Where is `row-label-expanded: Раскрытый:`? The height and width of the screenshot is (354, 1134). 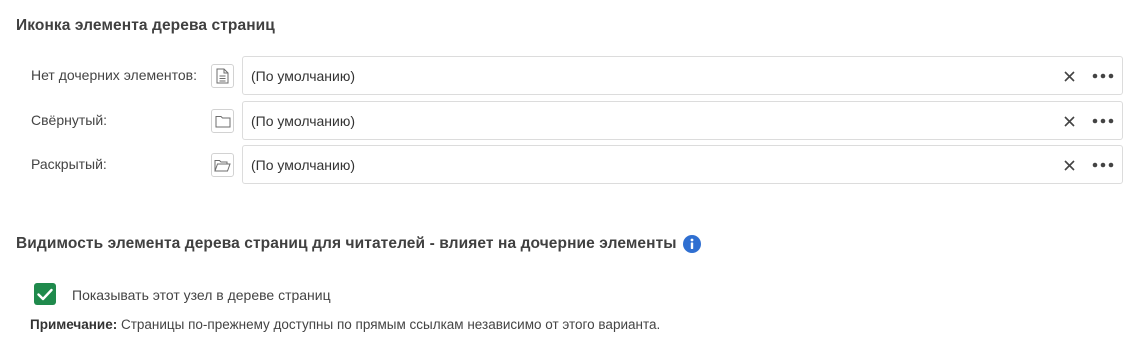 row-label-expanded: Раскрытый: is located at coordinates (69, 164).